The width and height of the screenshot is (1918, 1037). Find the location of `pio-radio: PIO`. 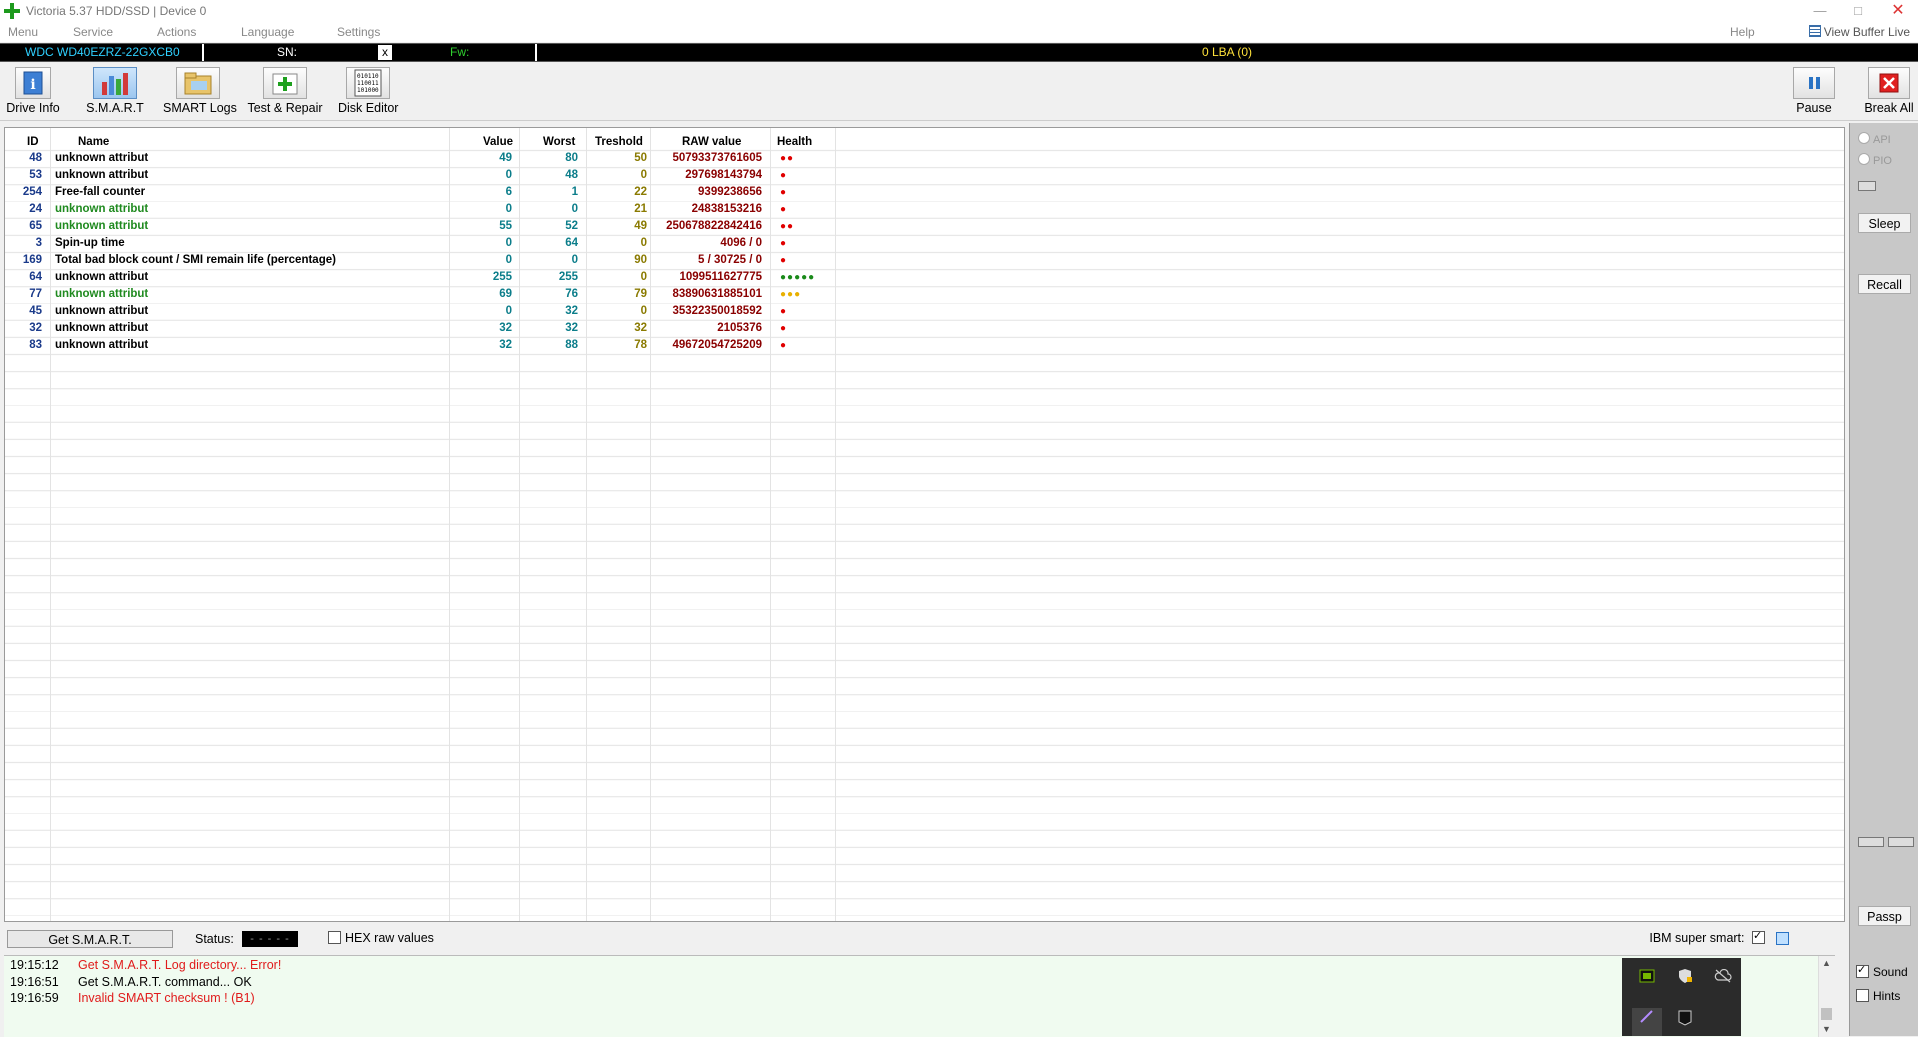

pio-radio: PIO is located at coordinates (1875, 160).